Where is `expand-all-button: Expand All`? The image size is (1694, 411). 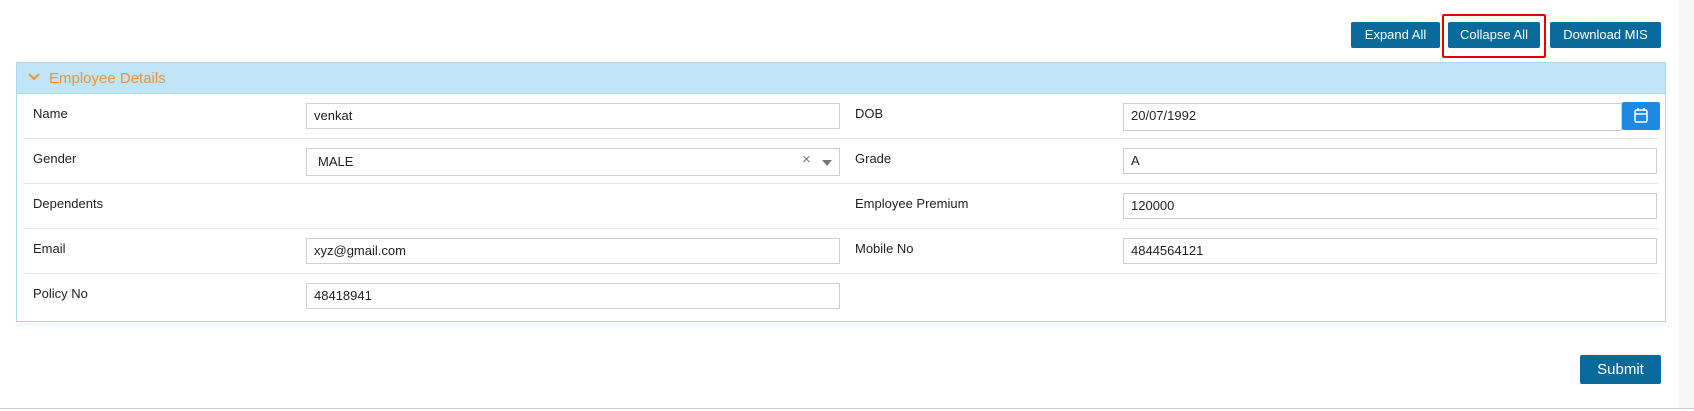 expand-all-button: Expand All is located at coordinates (1395, 35).